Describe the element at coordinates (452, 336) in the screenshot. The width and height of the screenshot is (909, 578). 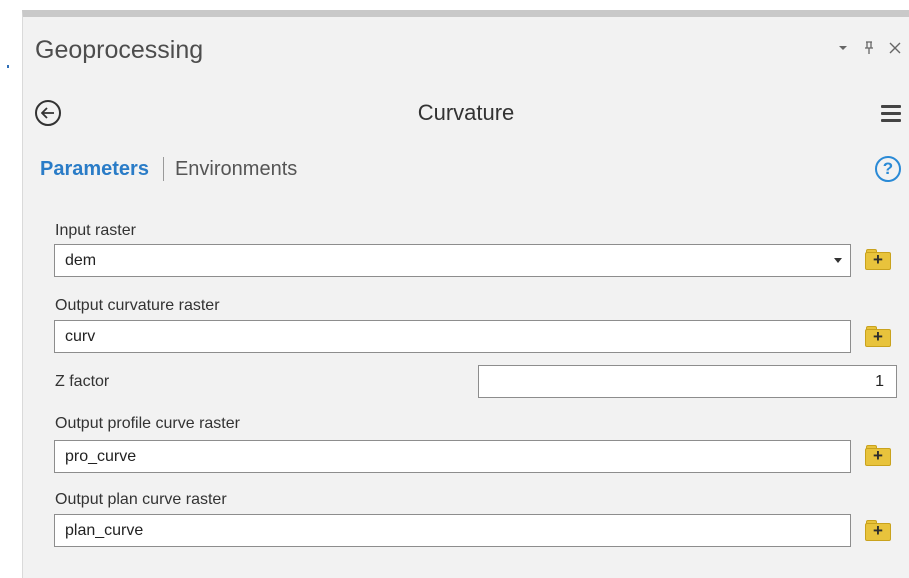
I see `output-curvature-field: curv` at that location.